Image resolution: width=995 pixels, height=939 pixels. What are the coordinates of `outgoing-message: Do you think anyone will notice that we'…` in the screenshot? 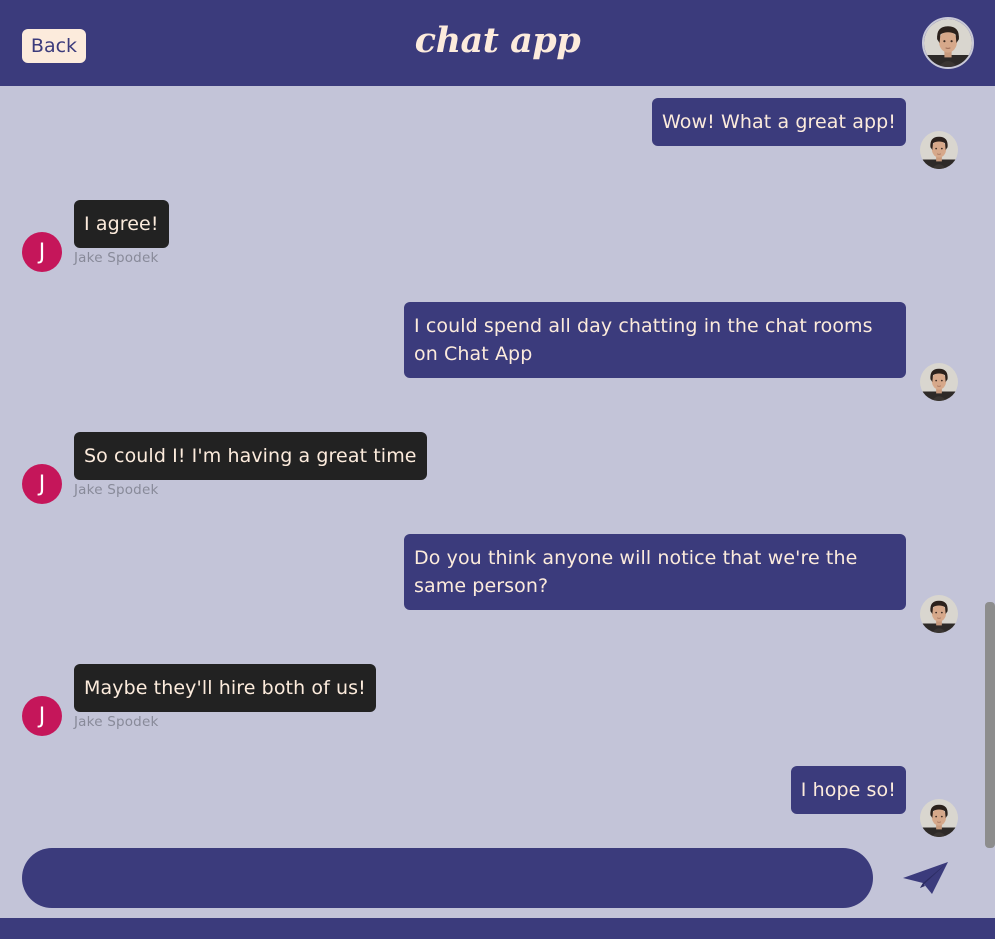 It's located at (655, 572).